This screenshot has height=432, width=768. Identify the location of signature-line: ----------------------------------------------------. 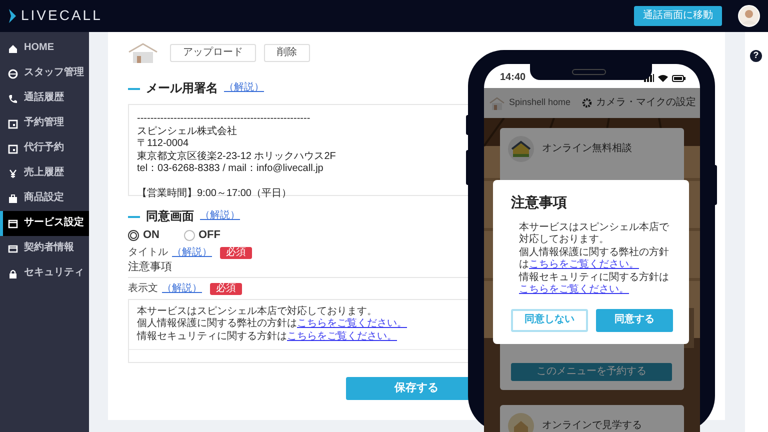
(223, 119).